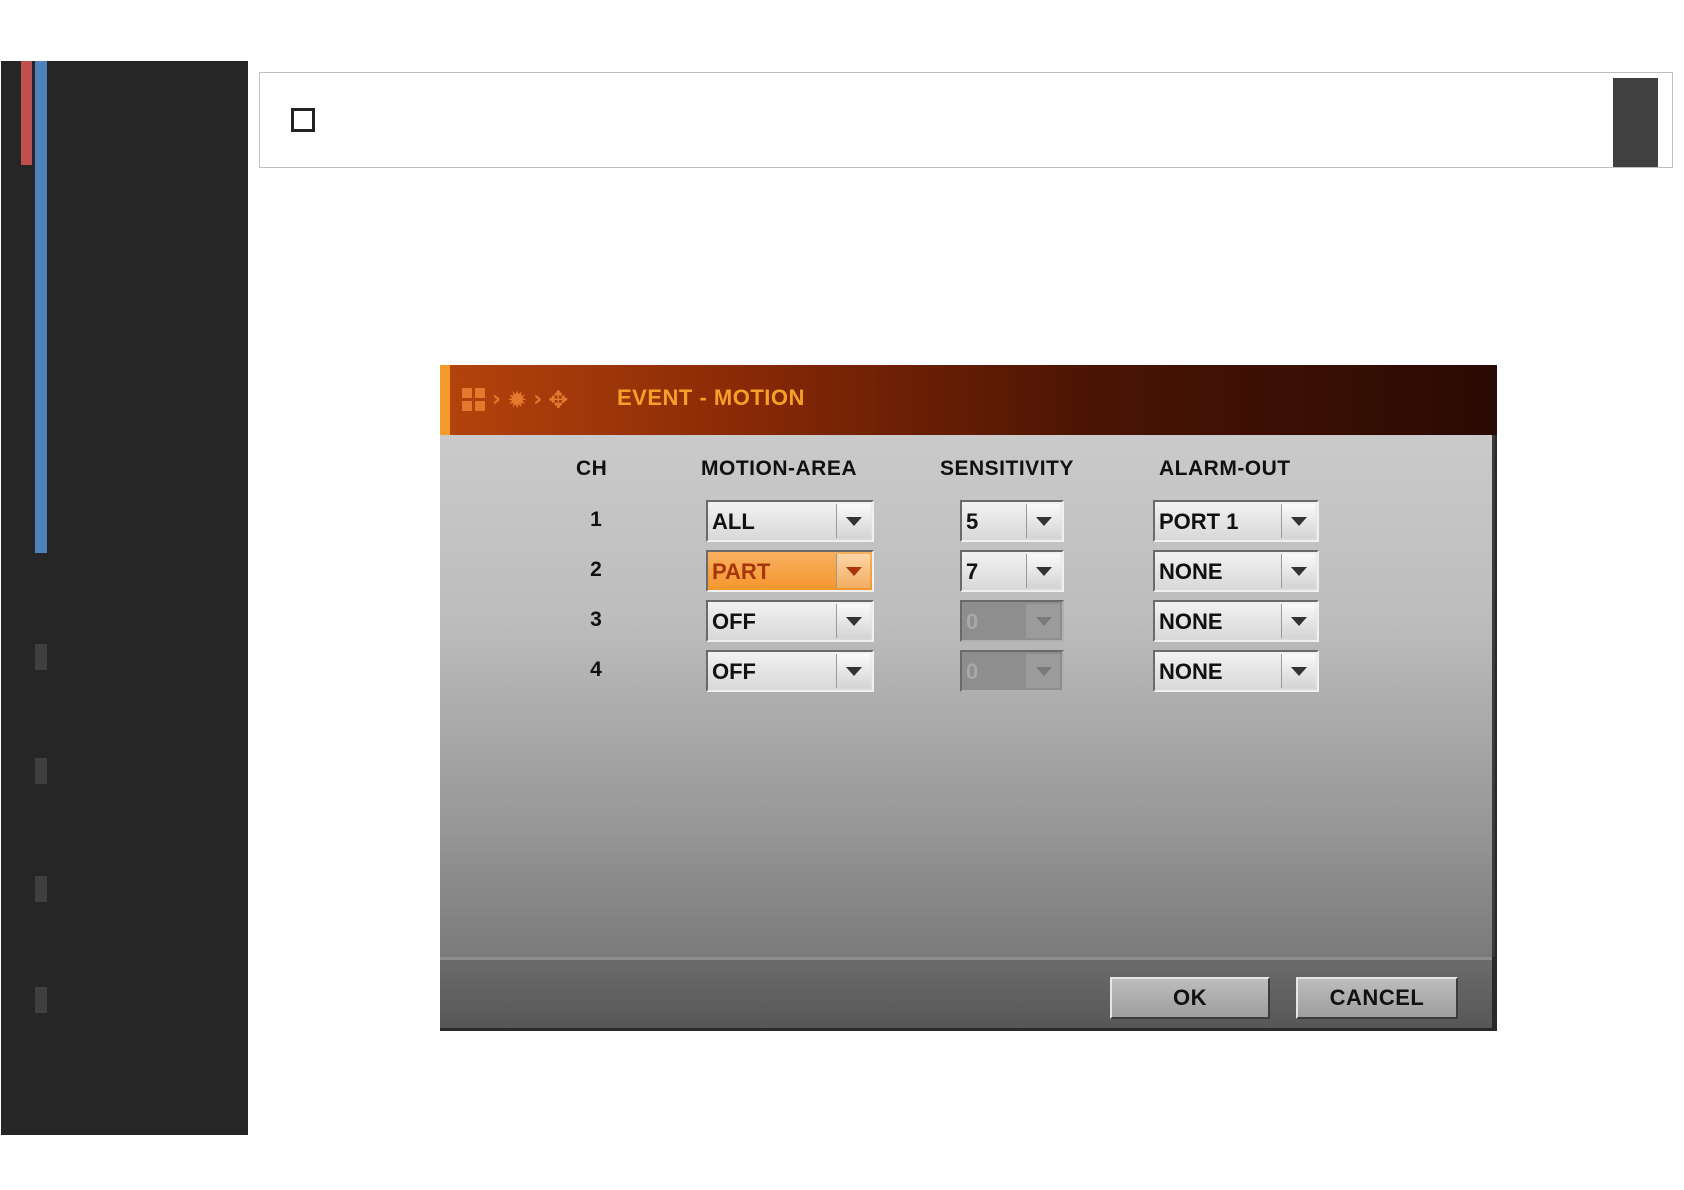  What do you see at coordinates (968, 400) in the screenshot?
I see `dialog-header: › ✹ › ✥ EVENT - MOTION` at bounding box center [968, 400].